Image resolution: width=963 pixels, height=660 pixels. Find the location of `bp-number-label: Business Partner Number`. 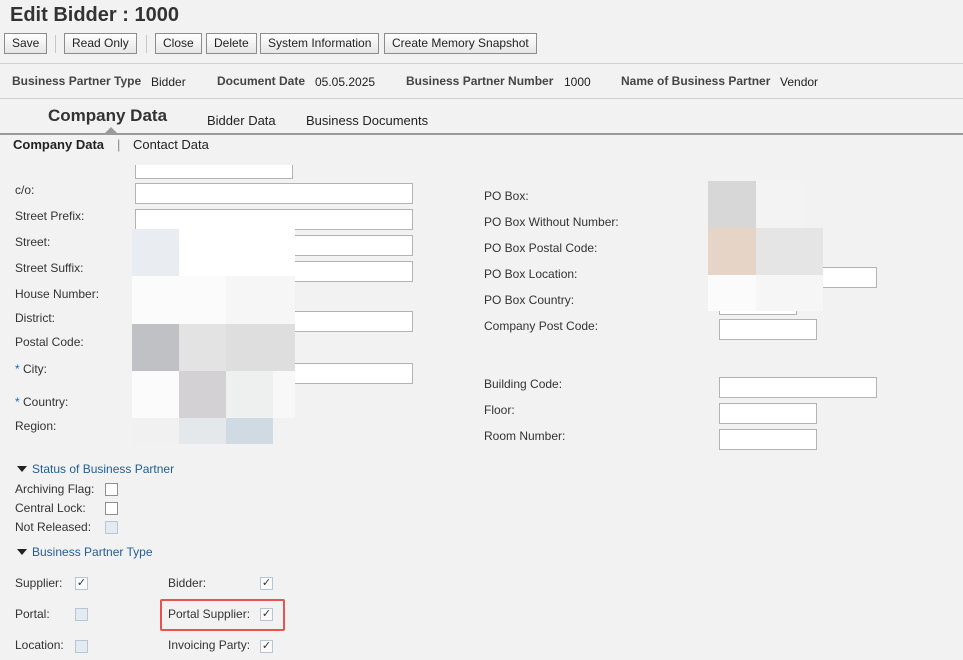

bp-number-label: Business Partner Number is located at coordinates (480, 81).